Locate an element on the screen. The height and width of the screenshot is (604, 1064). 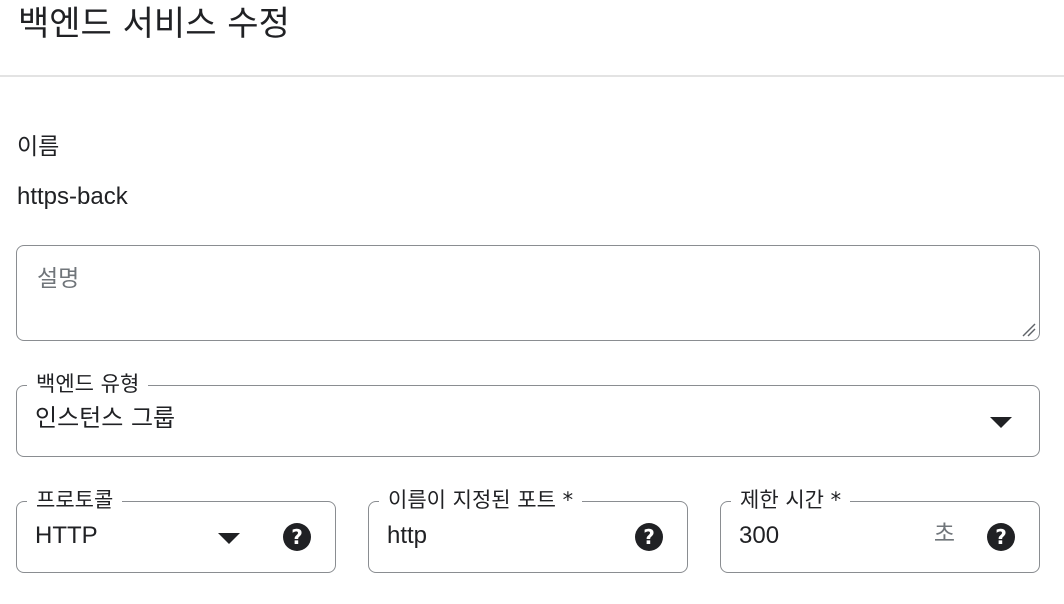
named-port-value: http is located at coordinates (407, 536).